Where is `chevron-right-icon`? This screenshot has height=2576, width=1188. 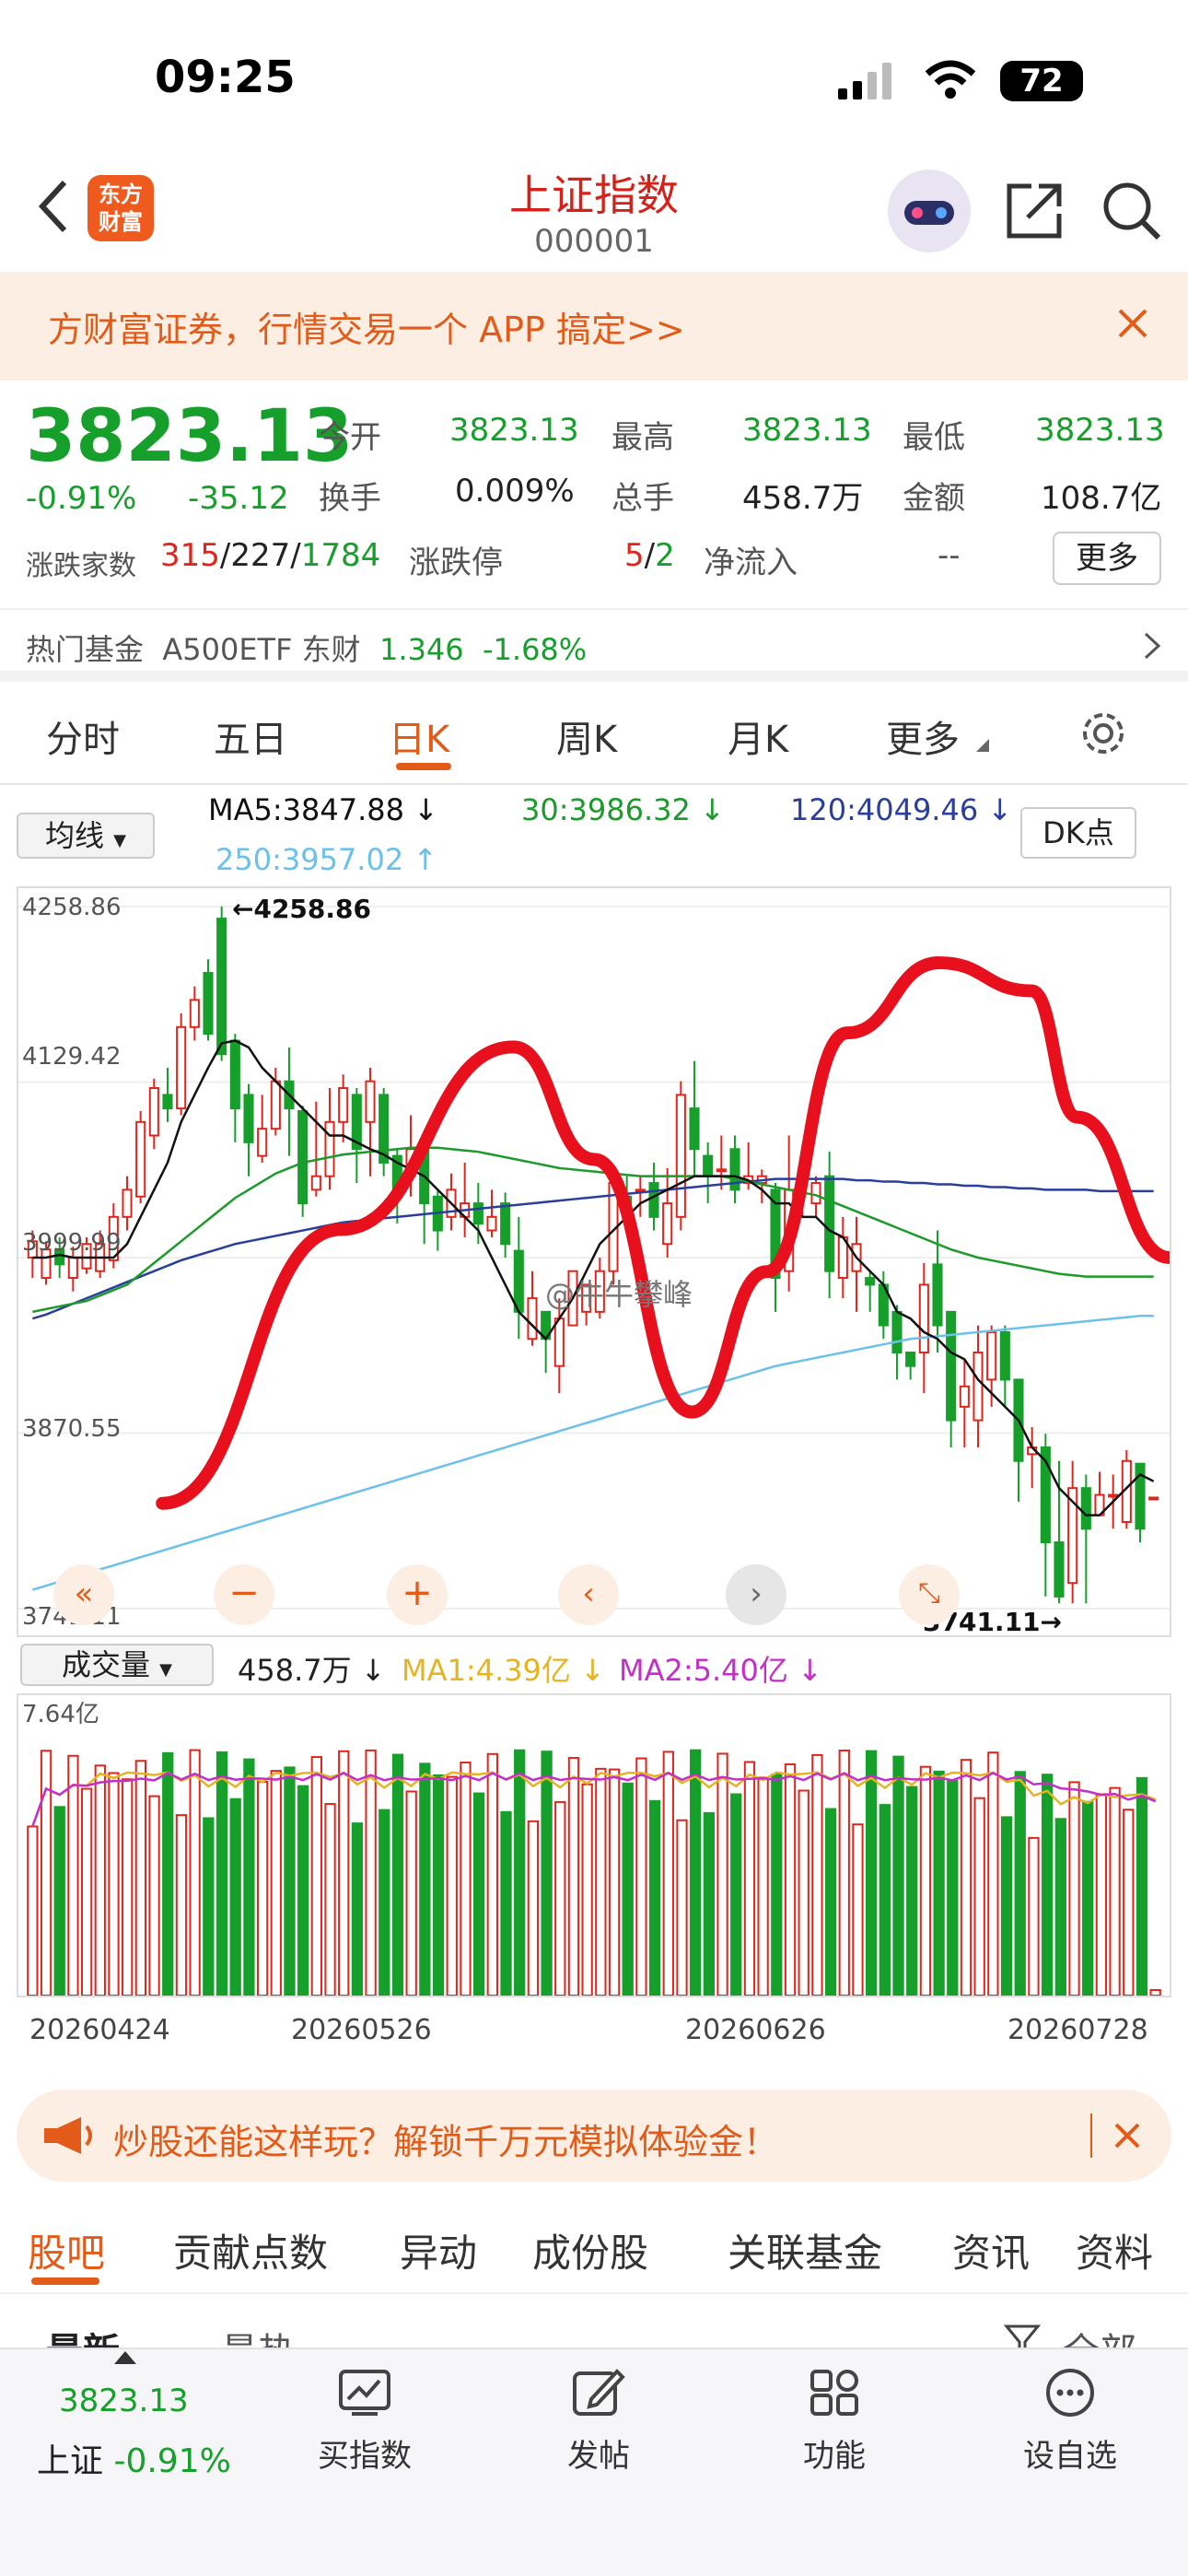 chevron-right-icon is located at coordinates (1152, 646).